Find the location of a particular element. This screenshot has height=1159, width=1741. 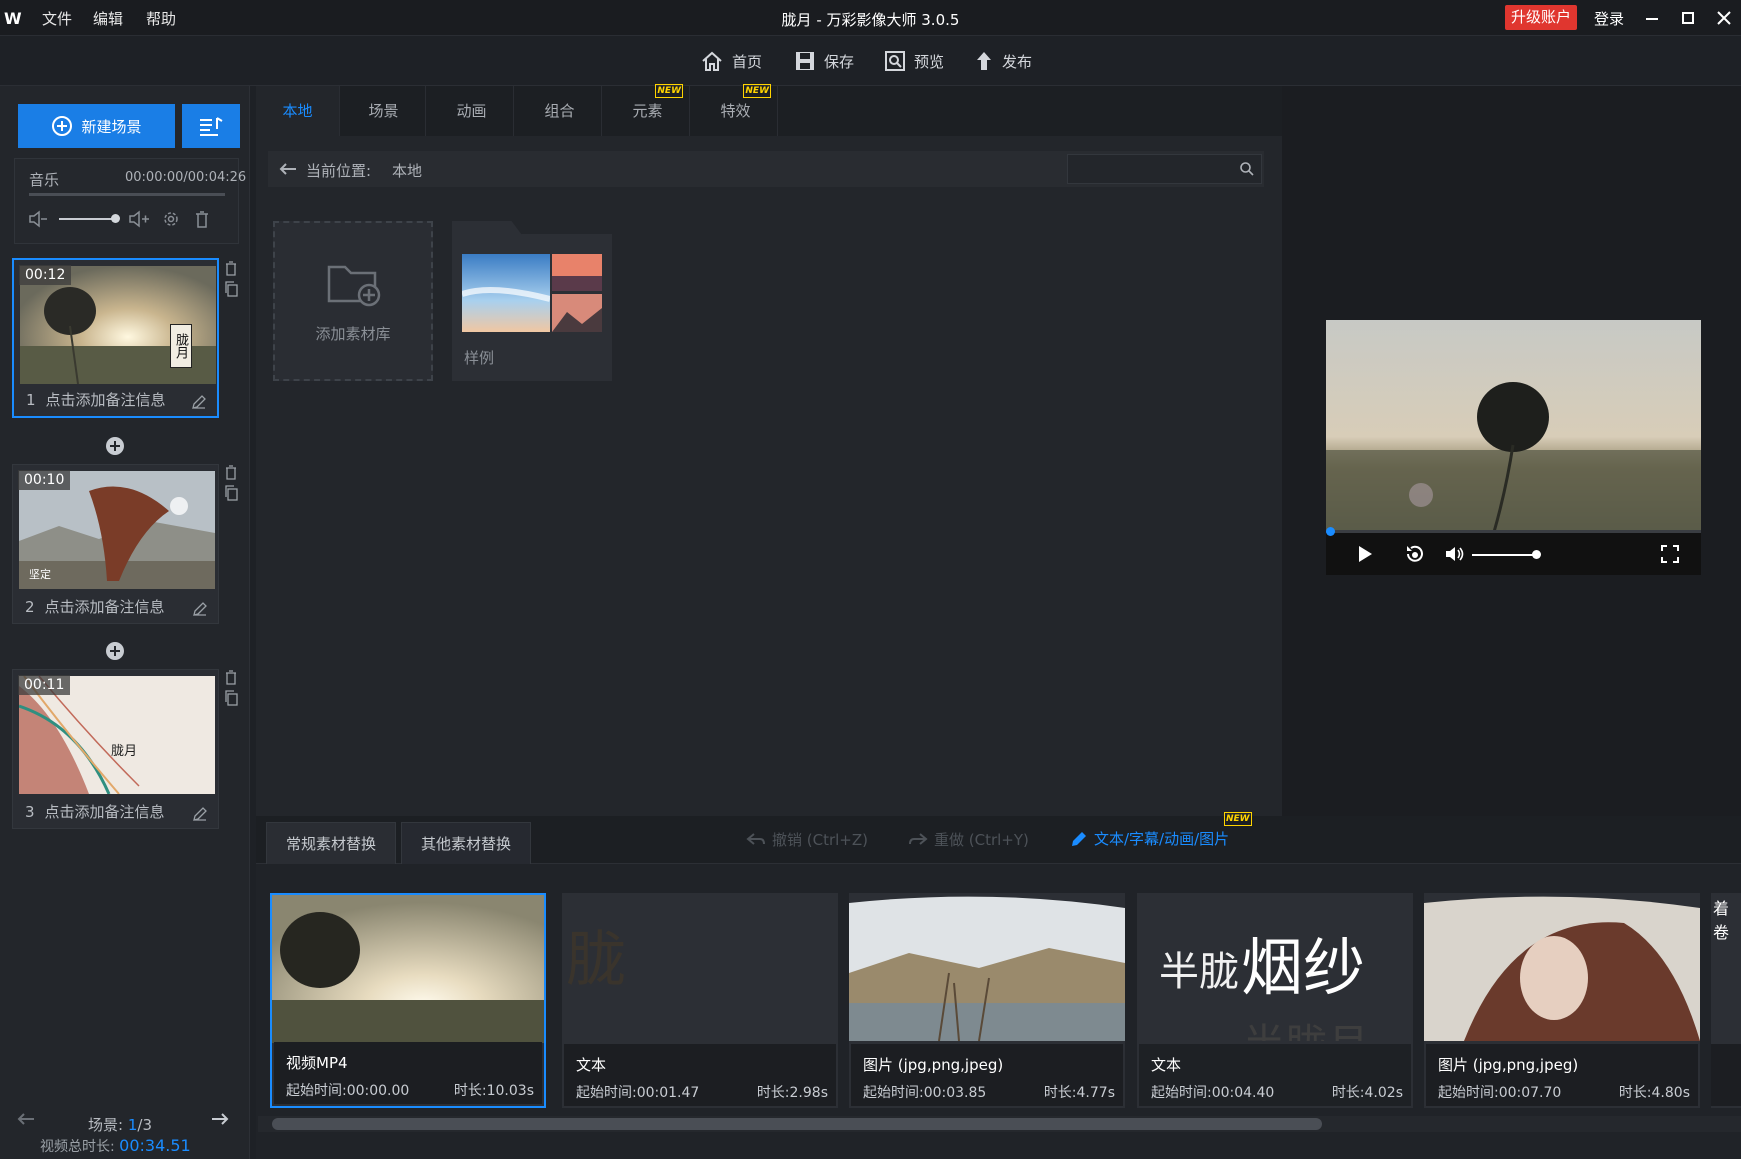

clip-start-time: 起始时间:00:03.85 is located at coordinates (925, 1093).